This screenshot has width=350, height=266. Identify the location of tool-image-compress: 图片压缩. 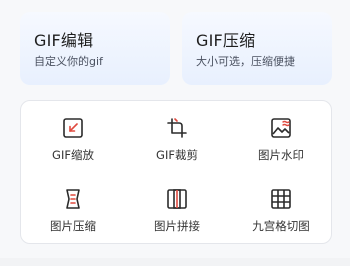
(73, 217).